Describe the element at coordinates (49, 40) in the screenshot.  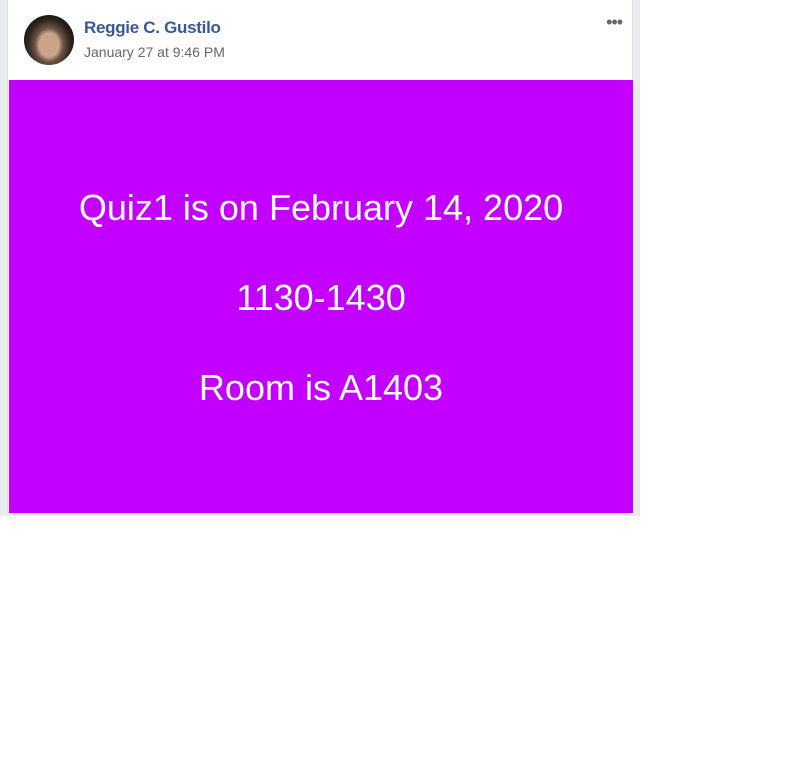
I see `avatar` at that location.